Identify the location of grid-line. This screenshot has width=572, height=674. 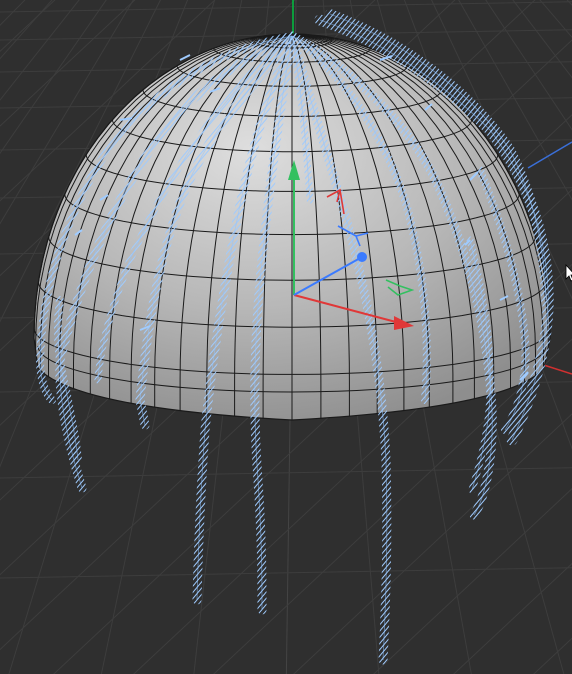
(286, 7).